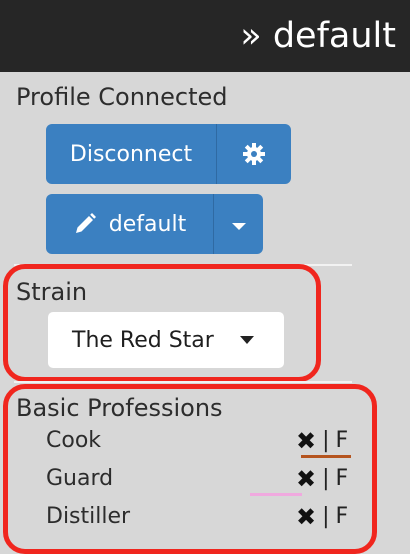 The height and width of the screenshot is (554, 410). I want to click on profile-heading: Profile Connected, so click(122, 97).